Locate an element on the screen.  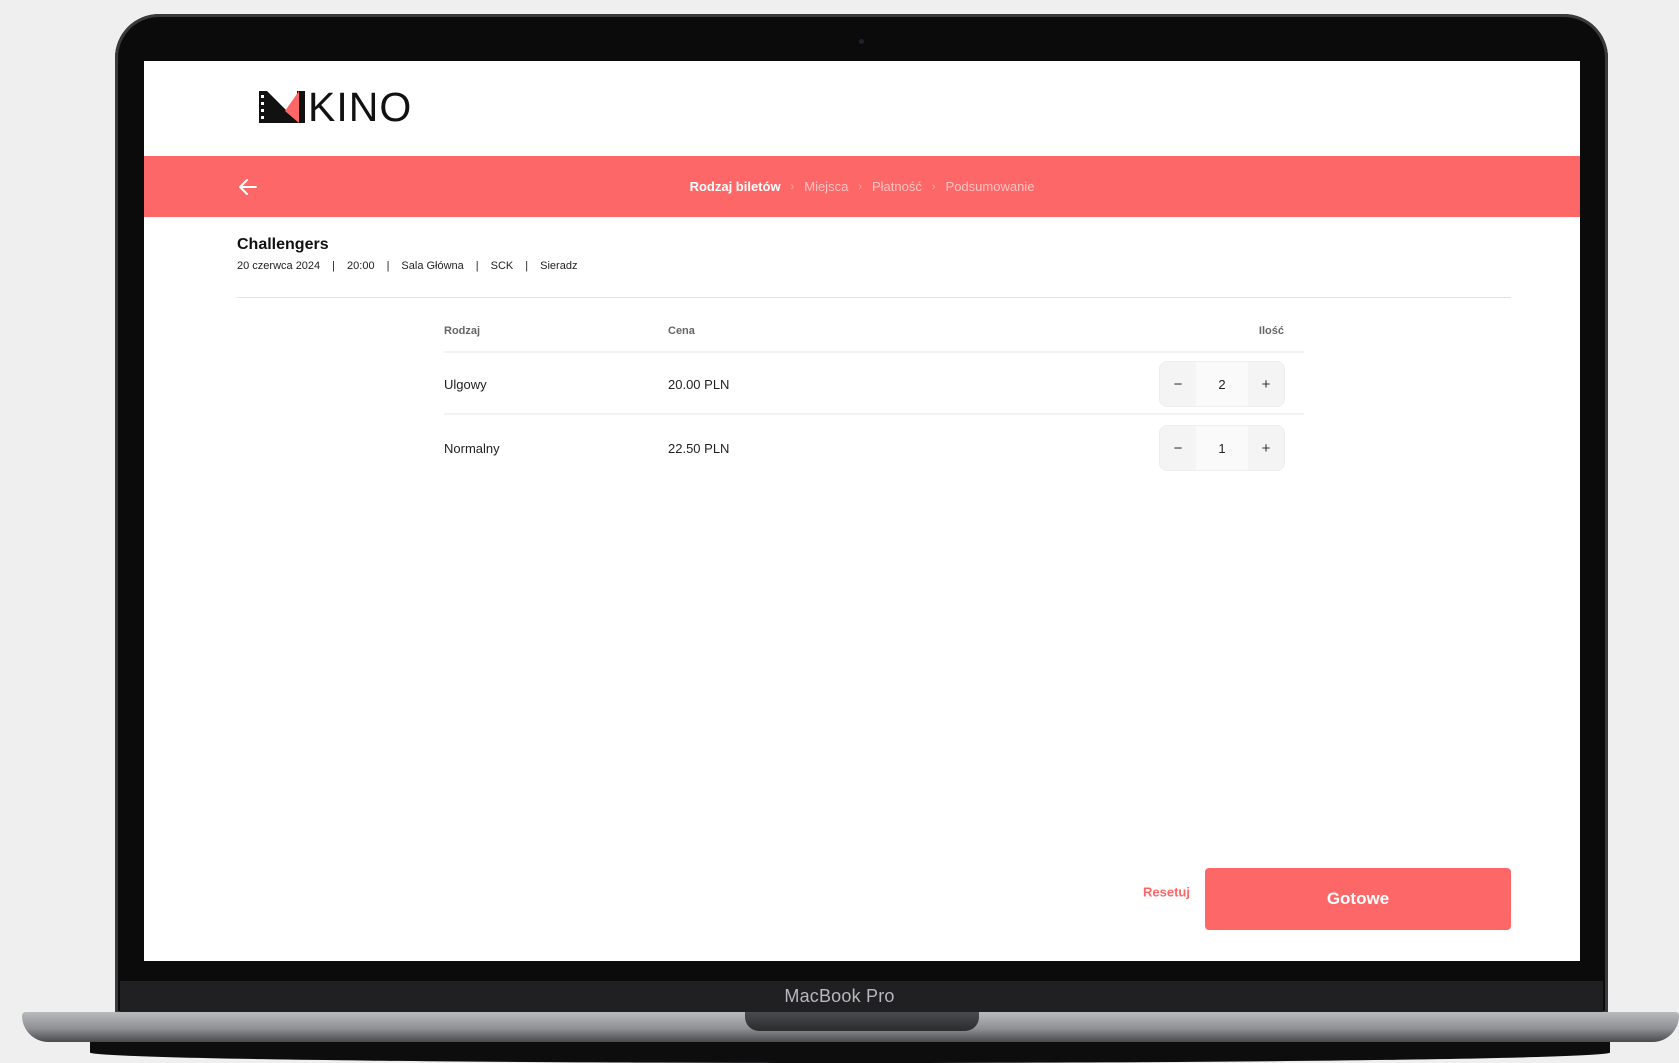
quantity-stepper: − 1 + is located at coordinates (1222, 448).